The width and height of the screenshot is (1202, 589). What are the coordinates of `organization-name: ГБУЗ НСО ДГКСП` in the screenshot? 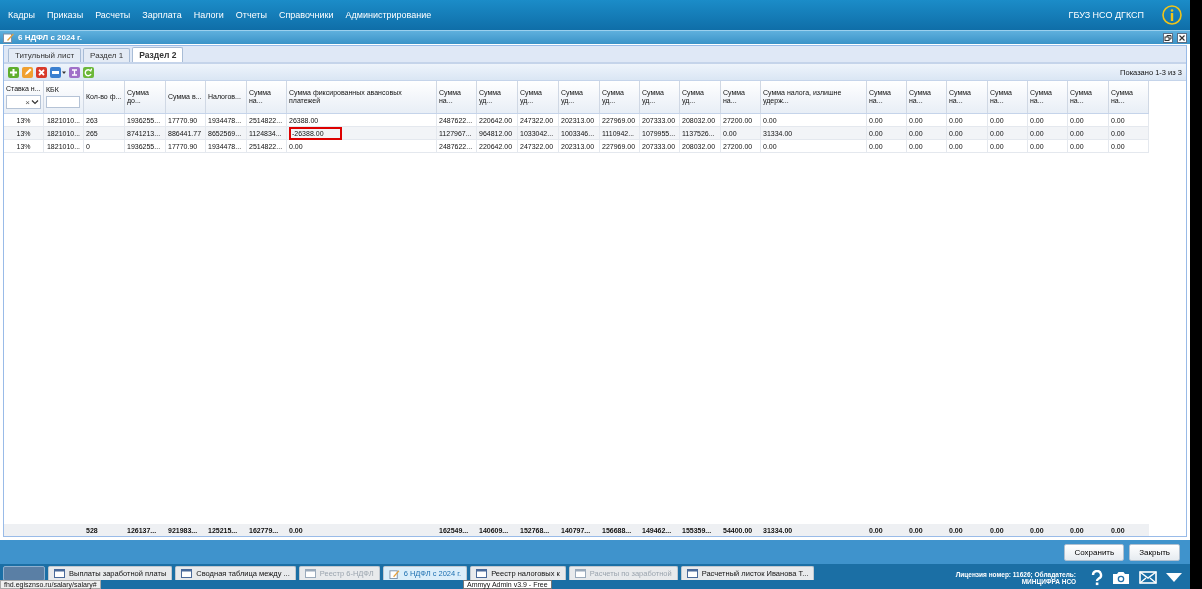 It's located at (1106, 15).